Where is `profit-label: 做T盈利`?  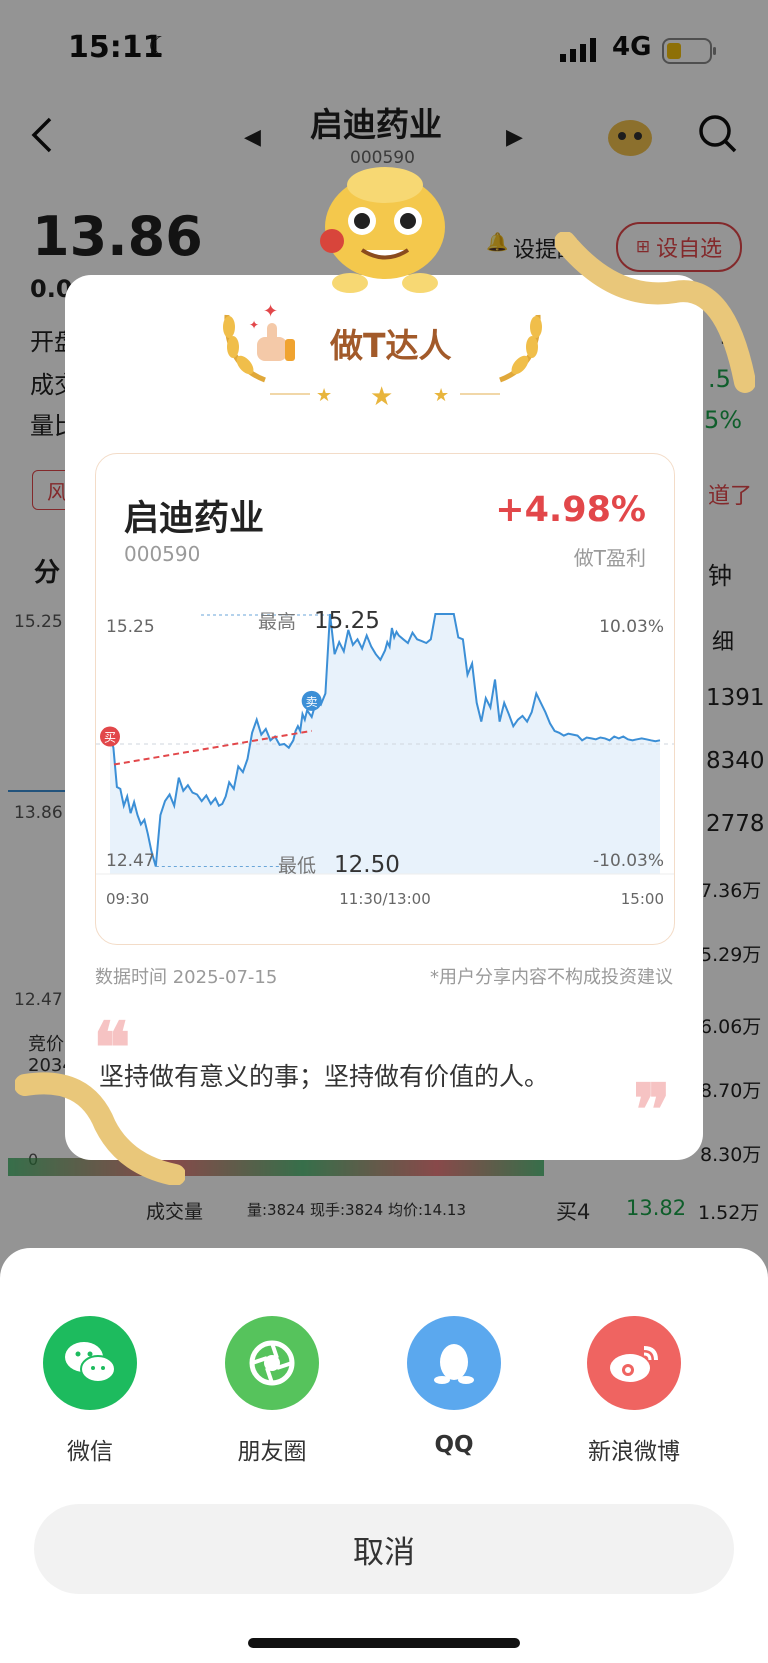
profit-label: 做T盈利 is located at coordinates (609, 558).